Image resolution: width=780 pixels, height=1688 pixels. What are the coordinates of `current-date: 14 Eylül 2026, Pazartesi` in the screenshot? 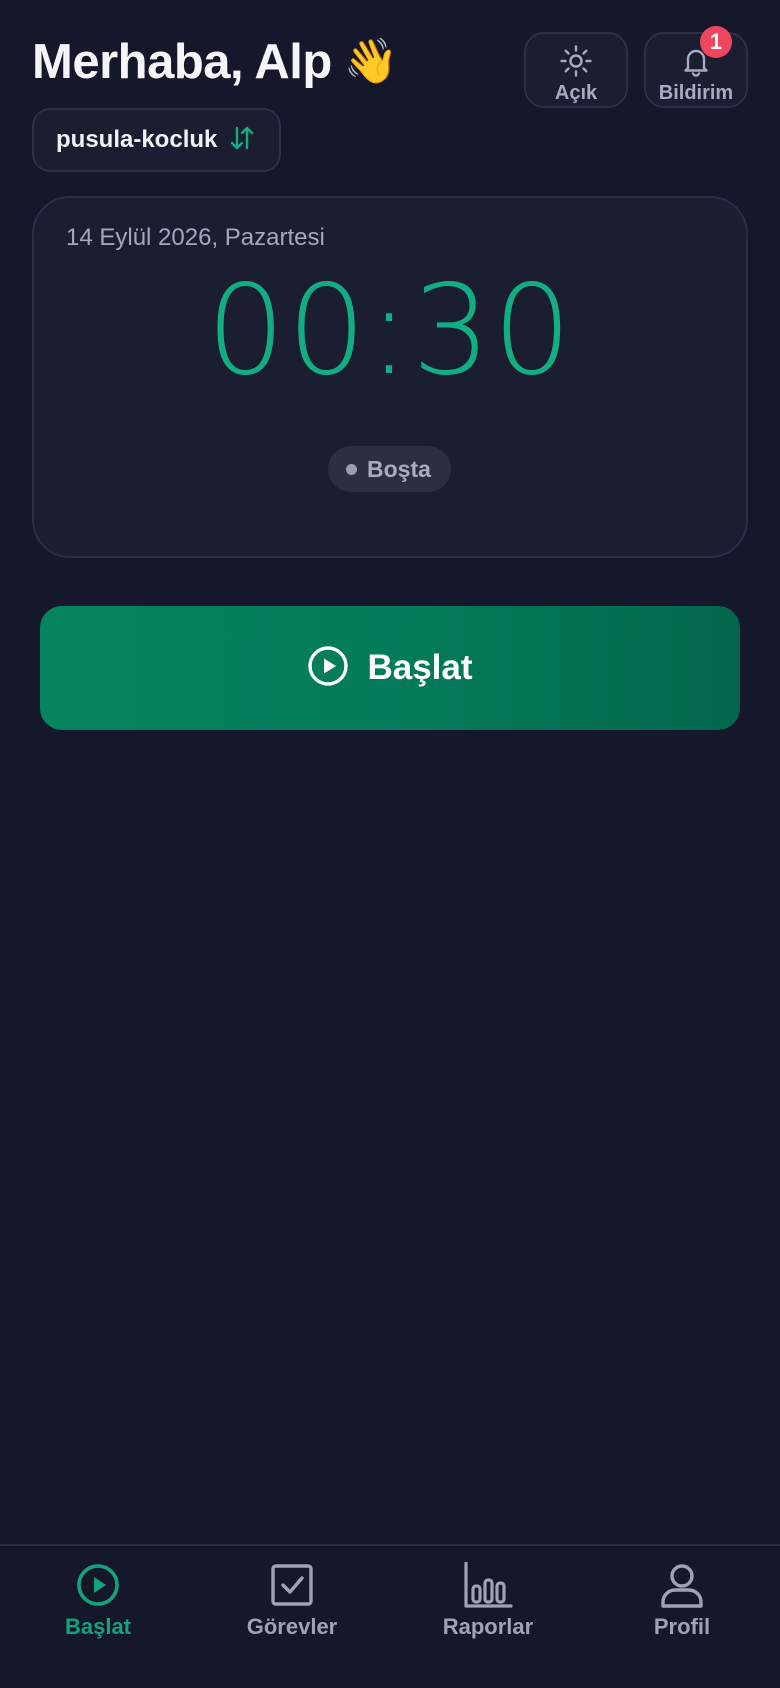 It's located at (195, 237).